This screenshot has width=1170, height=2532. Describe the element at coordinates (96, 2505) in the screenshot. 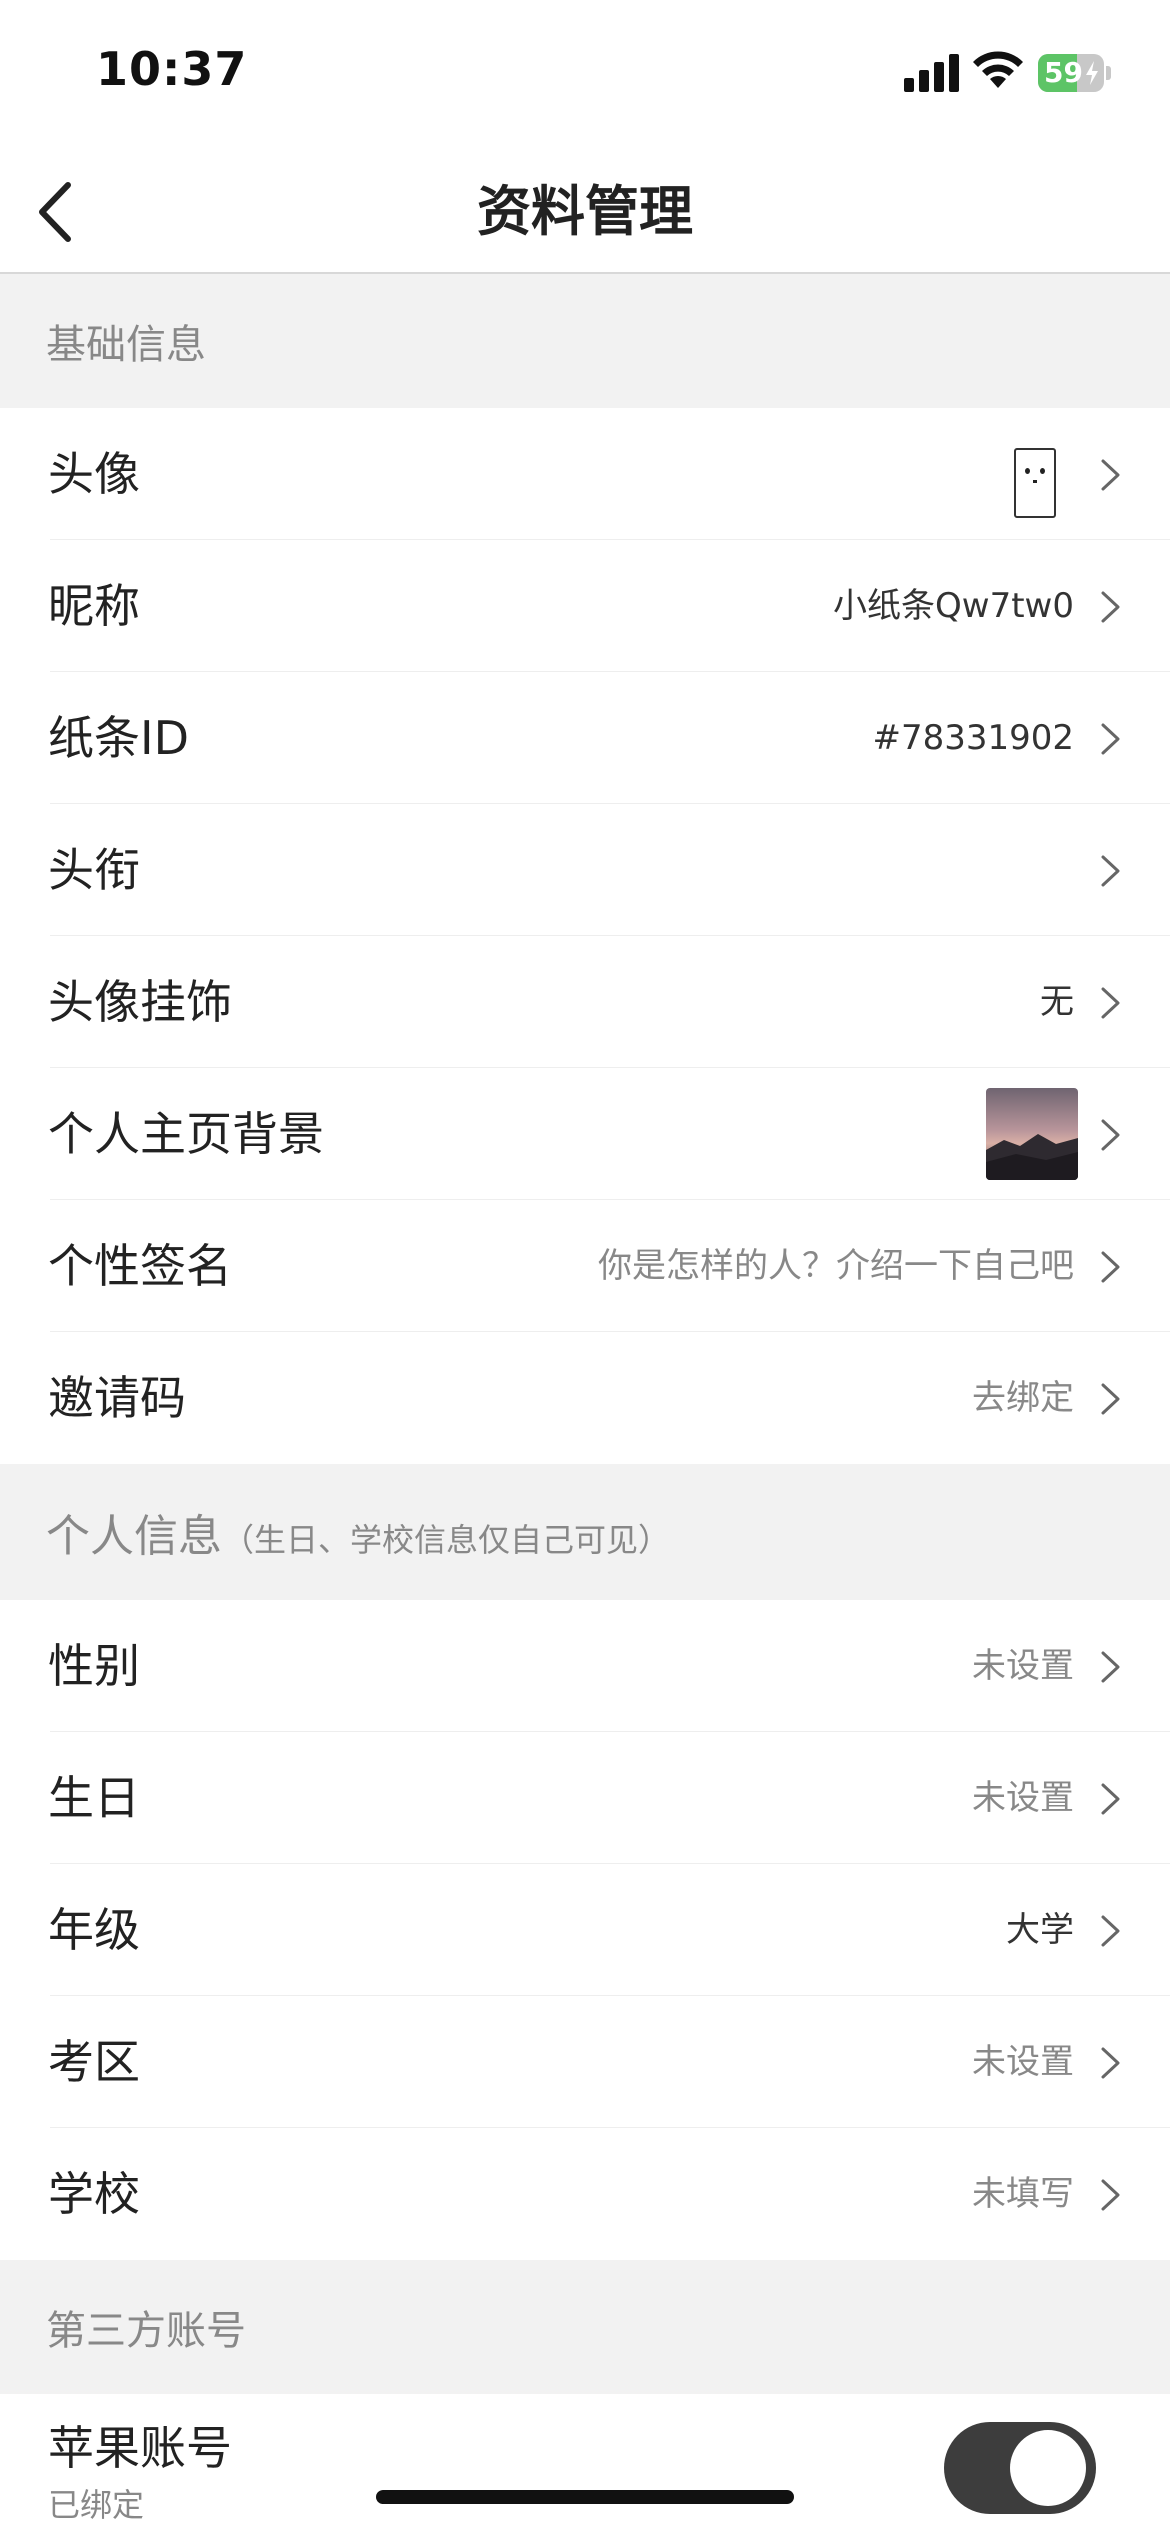

I see `apple-account-status: 已绑定` at that location.